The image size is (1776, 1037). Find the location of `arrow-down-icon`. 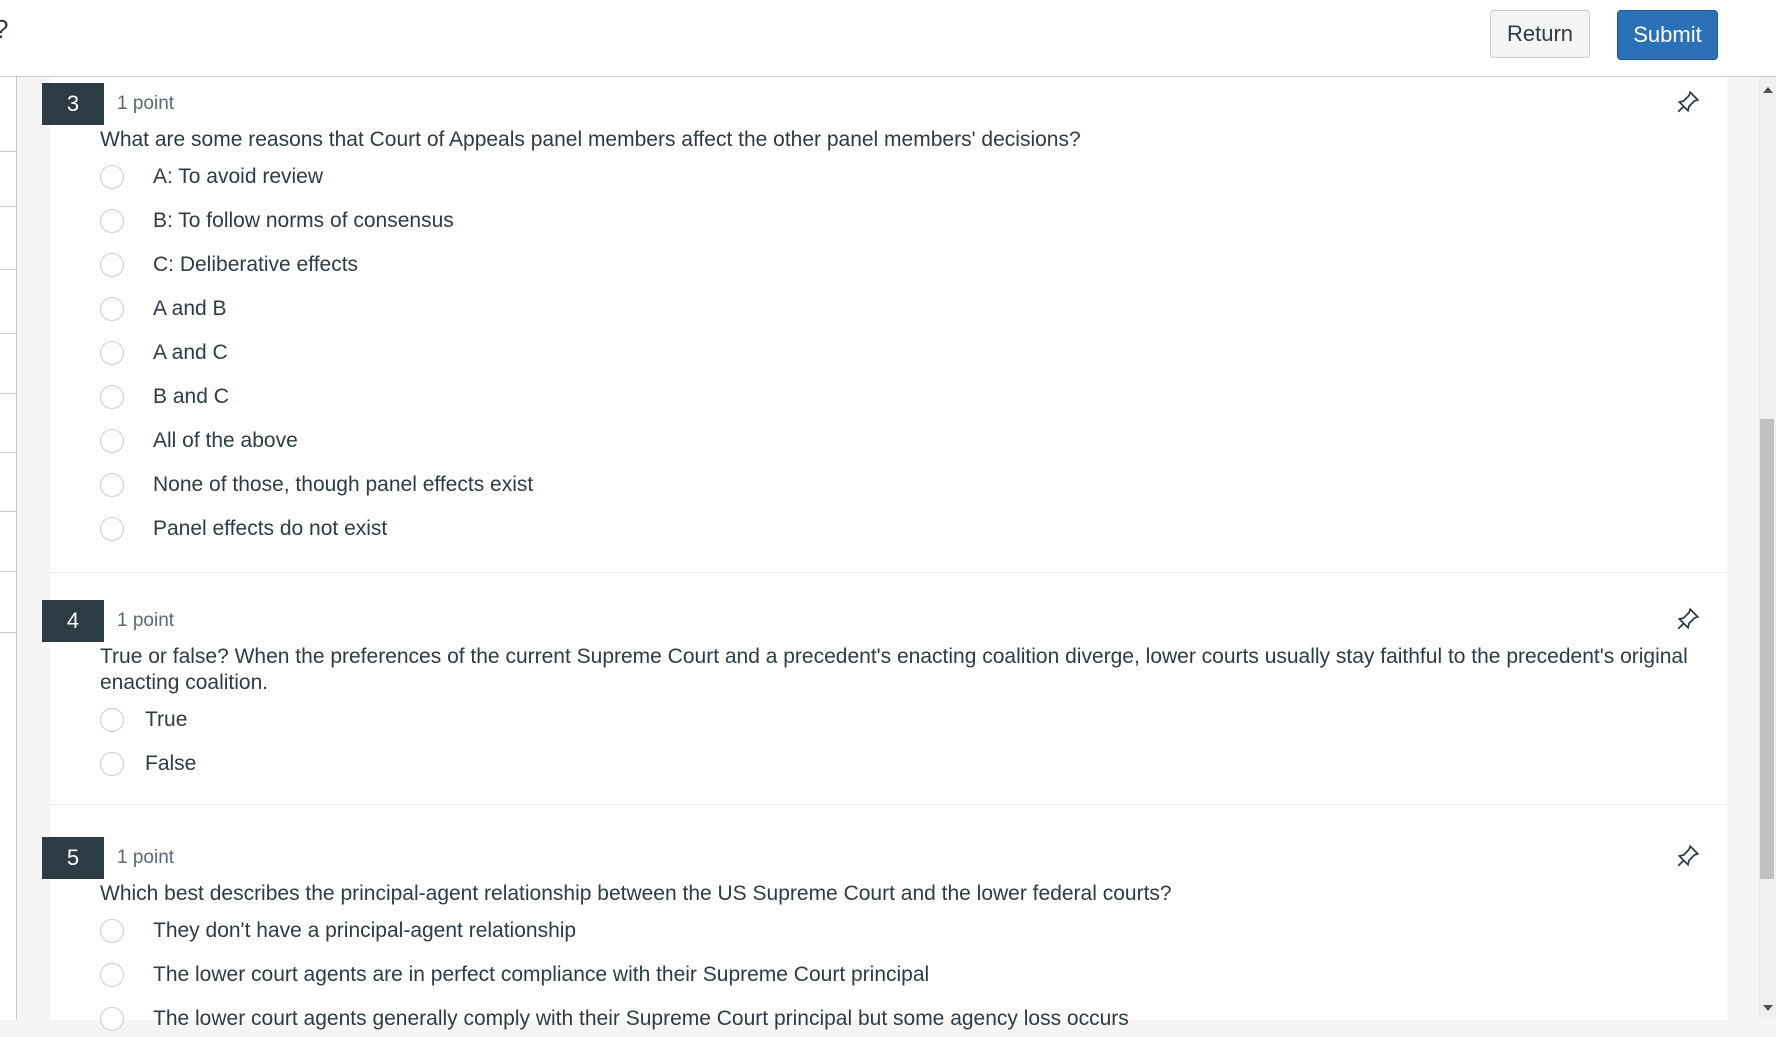

arrow-down-icon is located at coordinates (1768, 1008).